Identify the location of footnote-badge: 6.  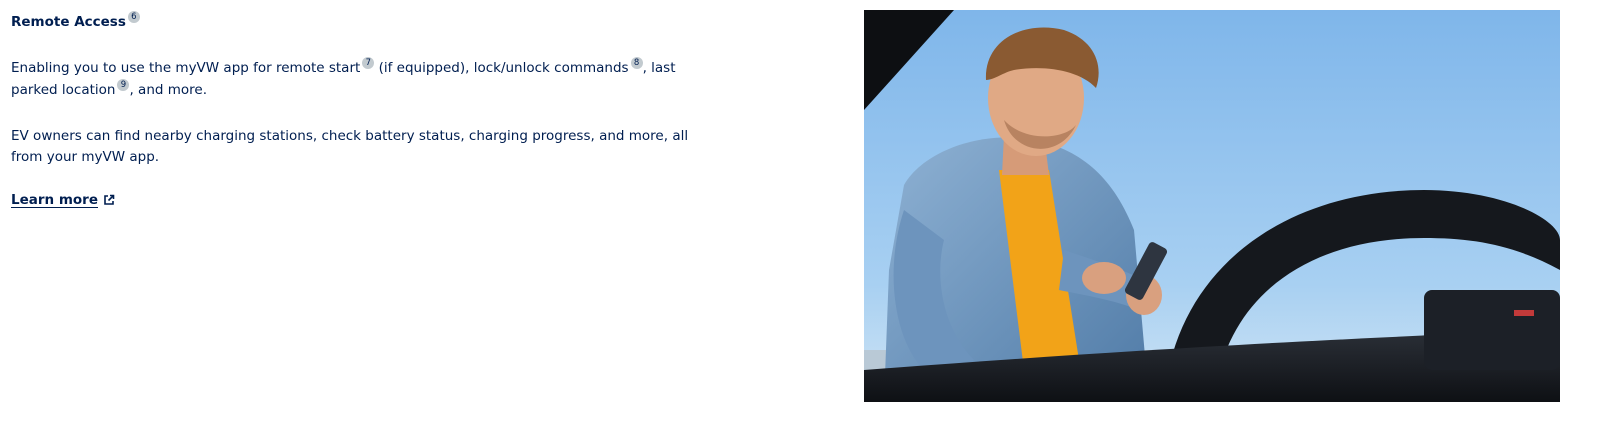
(133, 17).